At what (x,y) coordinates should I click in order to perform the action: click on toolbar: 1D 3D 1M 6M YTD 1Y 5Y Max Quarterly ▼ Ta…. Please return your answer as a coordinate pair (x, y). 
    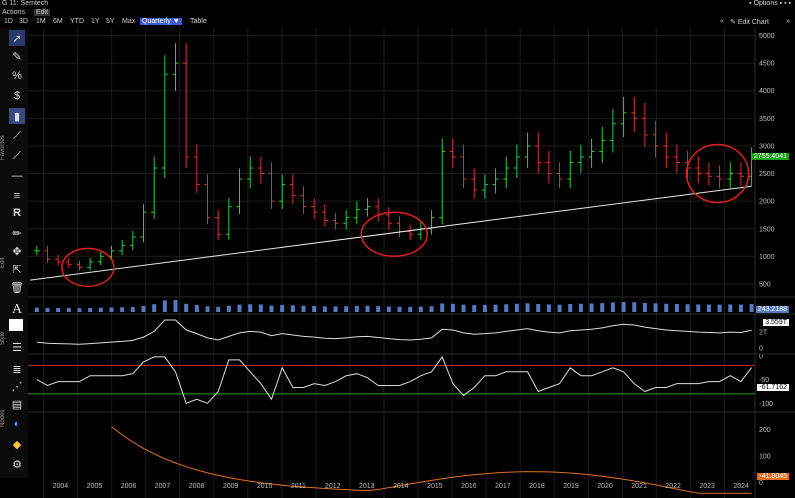
    Looking at the image, I should click on (397, 23).